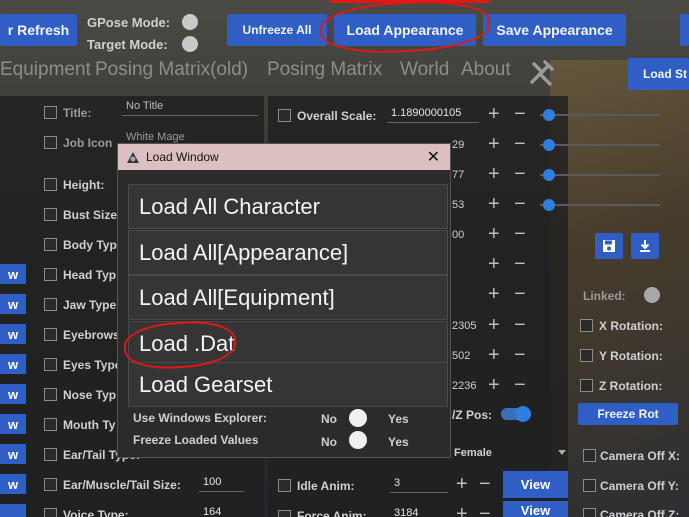  What do you see at coordinates (13, 424) in the screenshot?
I see `view-button-mouth: w` at bounding box center [13, 424].